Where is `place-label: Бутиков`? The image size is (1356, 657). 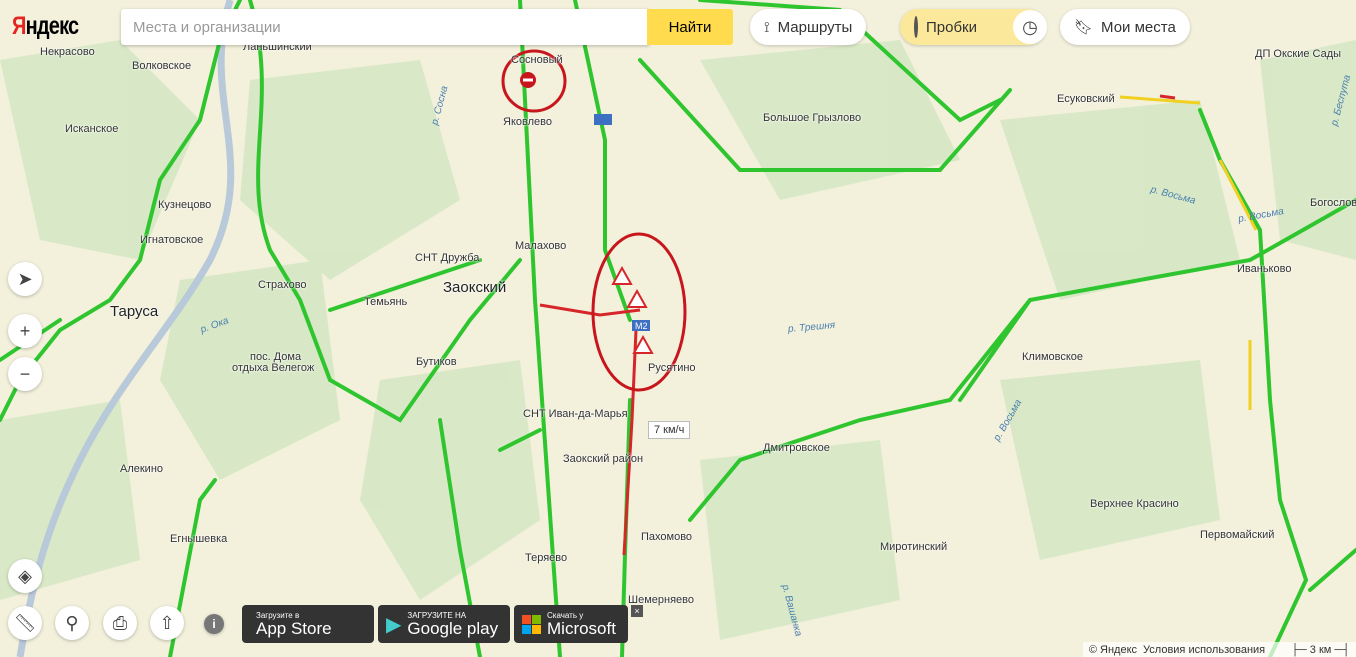
place-label: Бутиков is located at coordinates (436, 362).